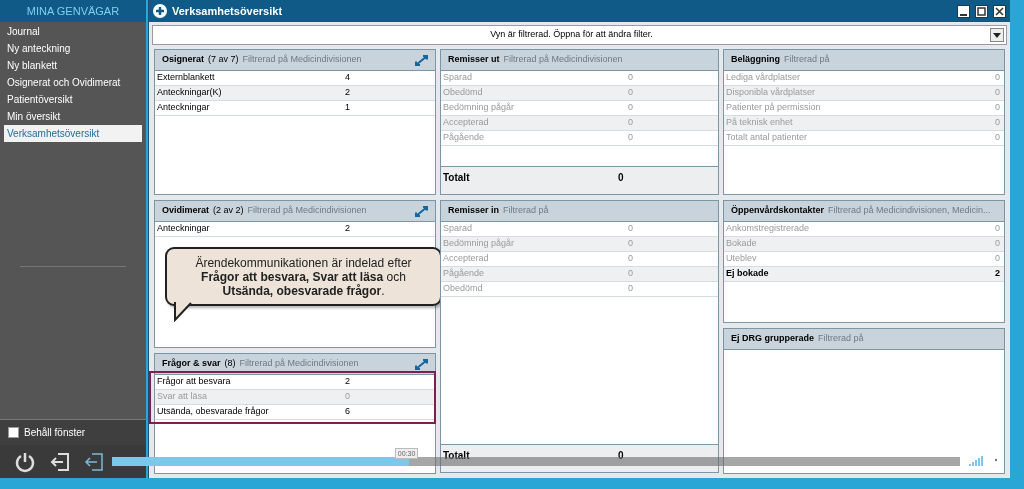 The image size is (1024, 489). What do you see at coordinates (348, 108) in the screenshot?
I see `row-value: 1` at bounding box center [348, 108].